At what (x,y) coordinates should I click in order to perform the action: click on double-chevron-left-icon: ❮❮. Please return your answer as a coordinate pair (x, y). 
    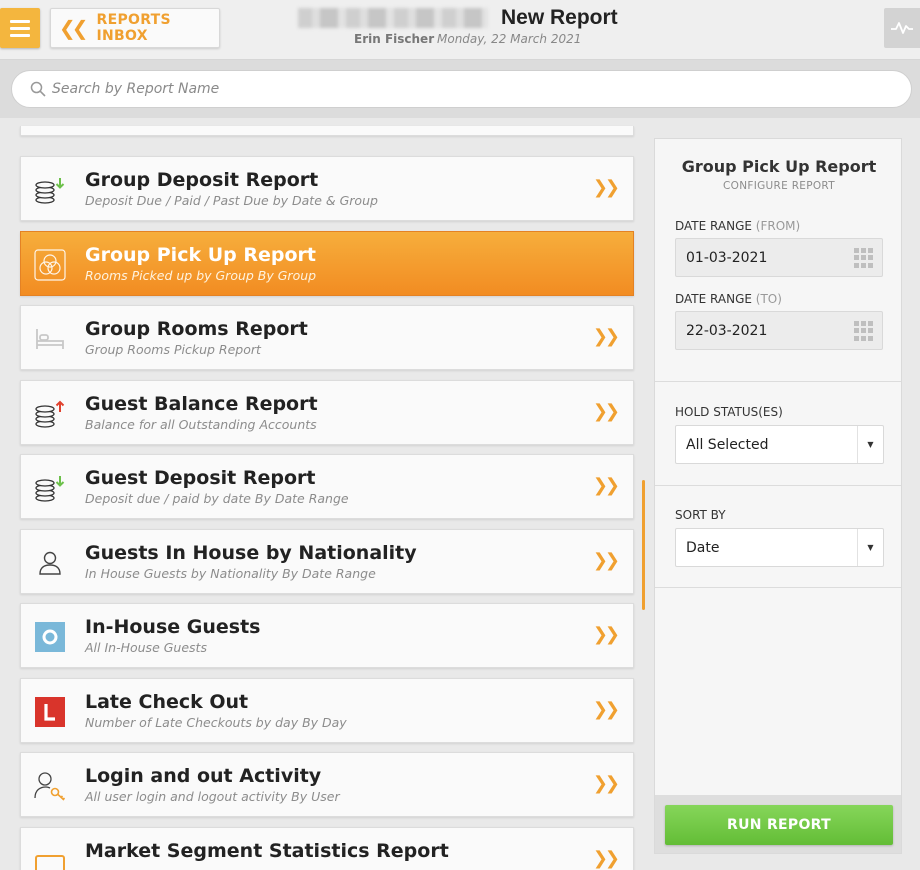
    Looking at the image, I should click on (73, 28).